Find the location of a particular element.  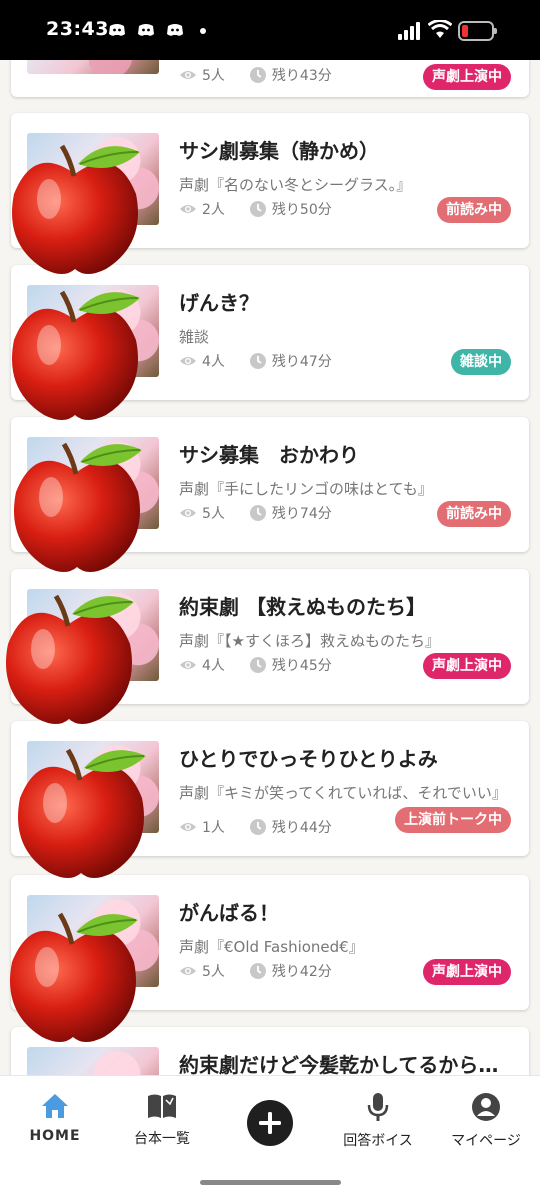

room-meta: 1人 残り44分 is located at coordinates (255, 827).